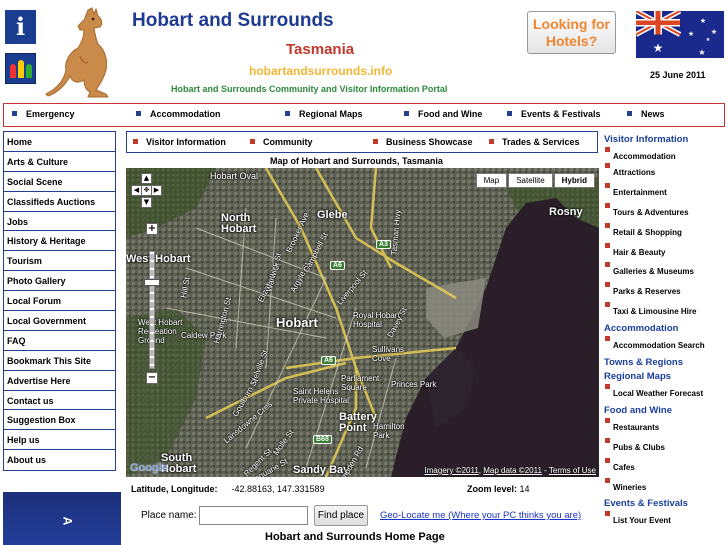  Describe the element at coordinates (152, 310) in the screenshot. I see `zoom-slider-track` at that location.